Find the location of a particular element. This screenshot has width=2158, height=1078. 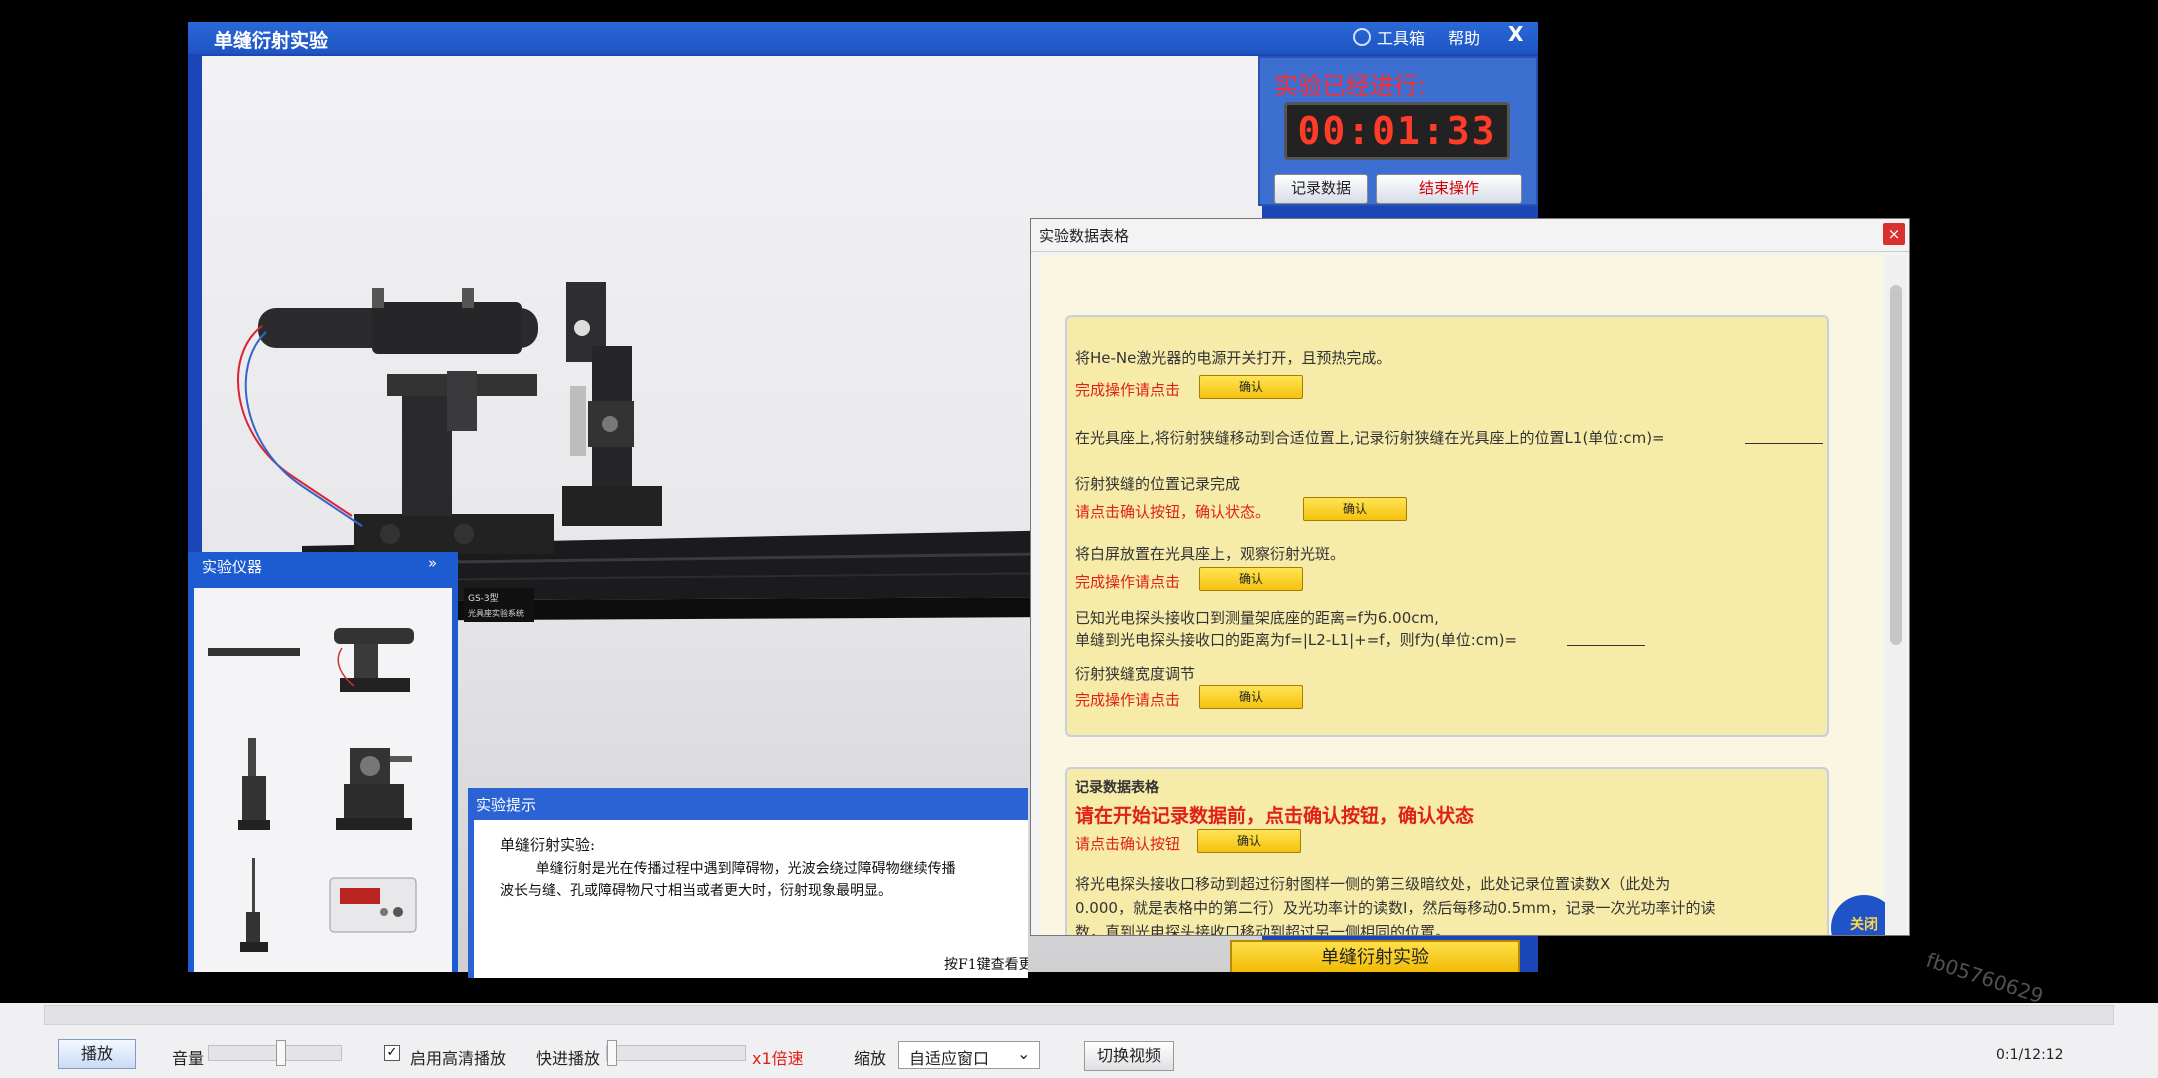

volume-label: 音量 is located at coordinates (188, 1058).